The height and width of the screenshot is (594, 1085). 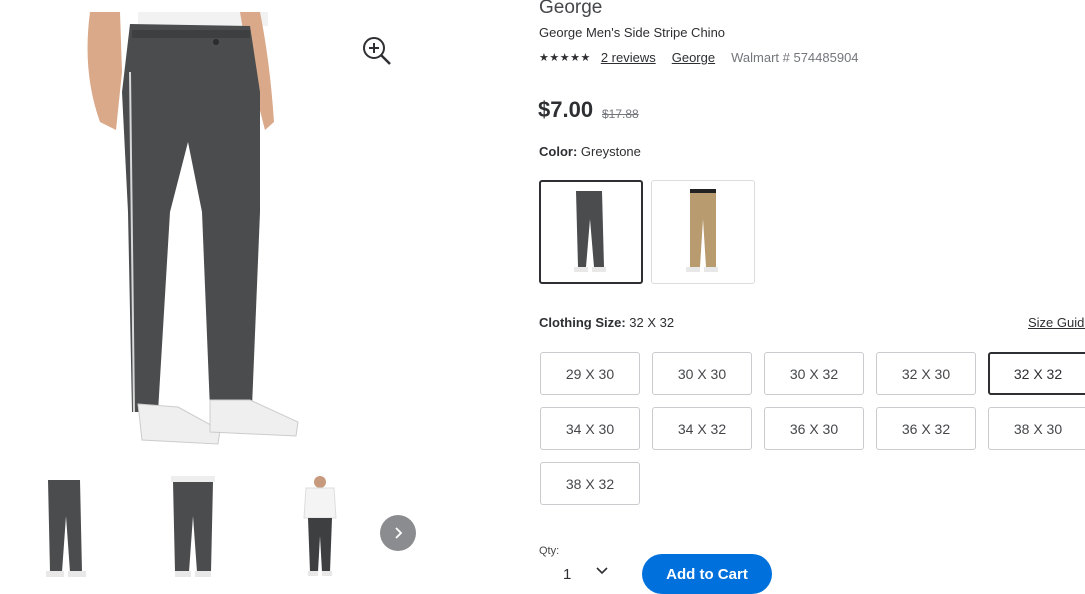 What do you see at coordinates (814, 373) in the screenshot?
I see `size-option-30x32: 30 X 32` at bounding box center [814, 373].